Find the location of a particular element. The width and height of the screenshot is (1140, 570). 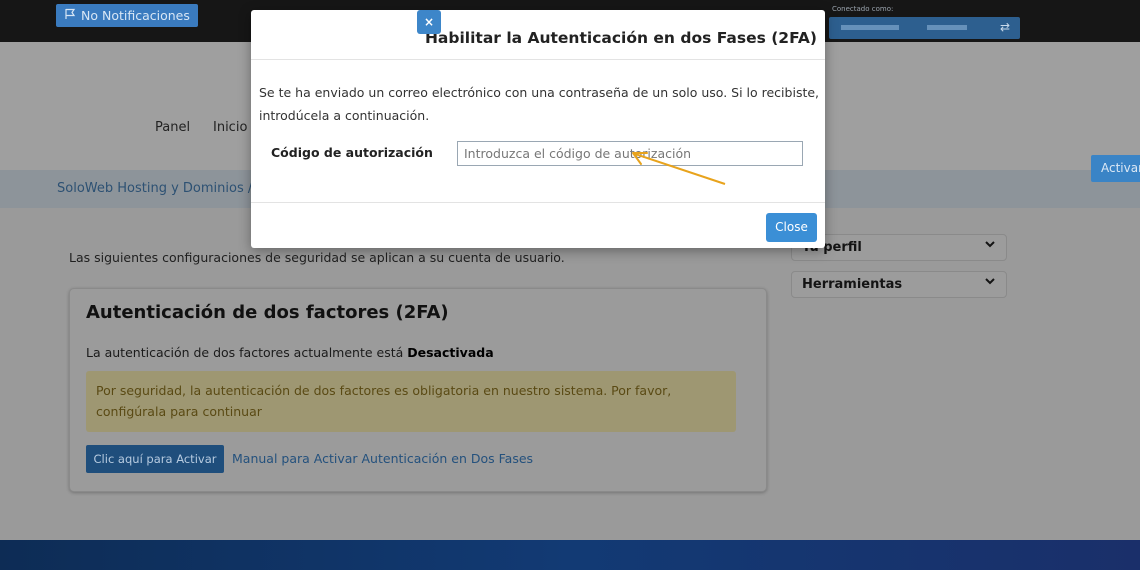

notifications-label: No Notificaciones is located at coordinates (135, 15).